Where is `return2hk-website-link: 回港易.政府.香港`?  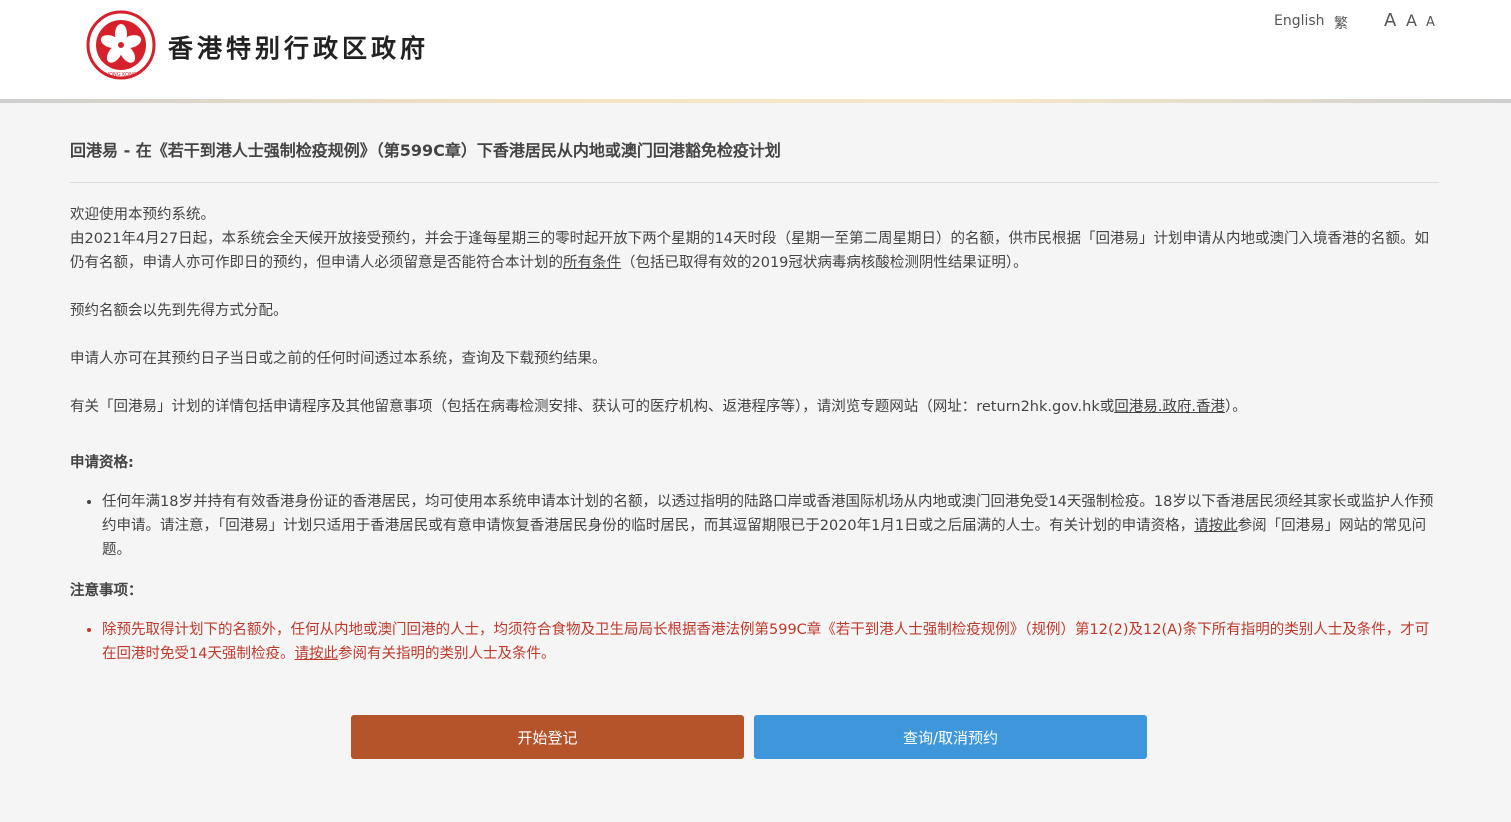 return2hk-website-link: 回港易.政府.香港 is located at coordinates (1169, 407).